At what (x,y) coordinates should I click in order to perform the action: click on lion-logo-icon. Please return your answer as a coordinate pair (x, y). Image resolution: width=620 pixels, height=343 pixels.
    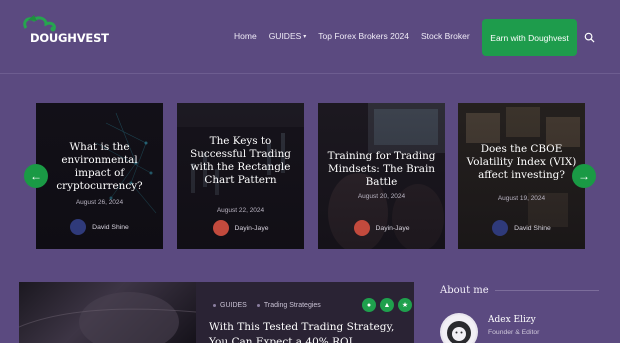
    Looking at the image, I should click on (459, 329).